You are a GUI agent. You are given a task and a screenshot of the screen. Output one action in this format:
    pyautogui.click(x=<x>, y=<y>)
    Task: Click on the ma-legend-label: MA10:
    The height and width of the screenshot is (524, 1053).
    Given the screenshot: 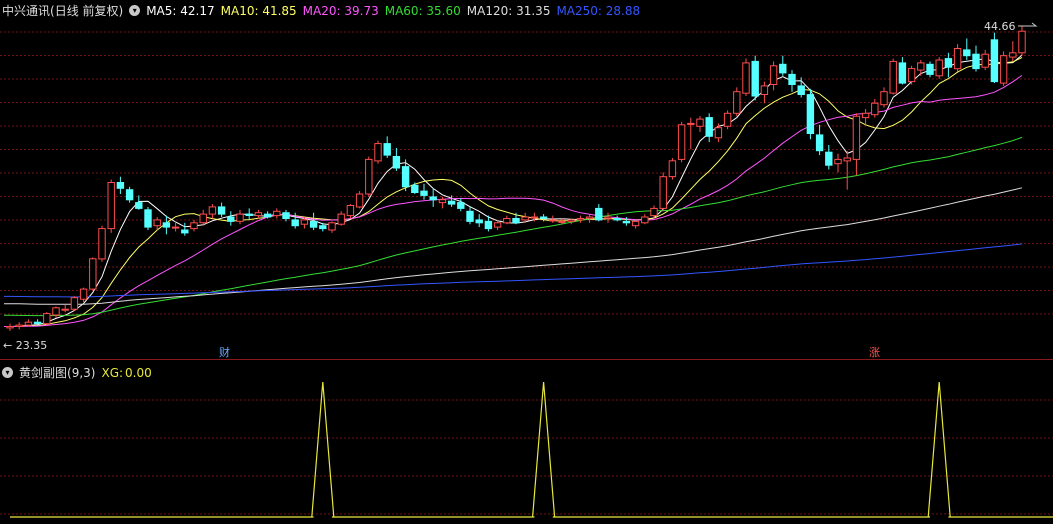 What is the action you would take?
    pyautogui.click(x=239, y=10)
    